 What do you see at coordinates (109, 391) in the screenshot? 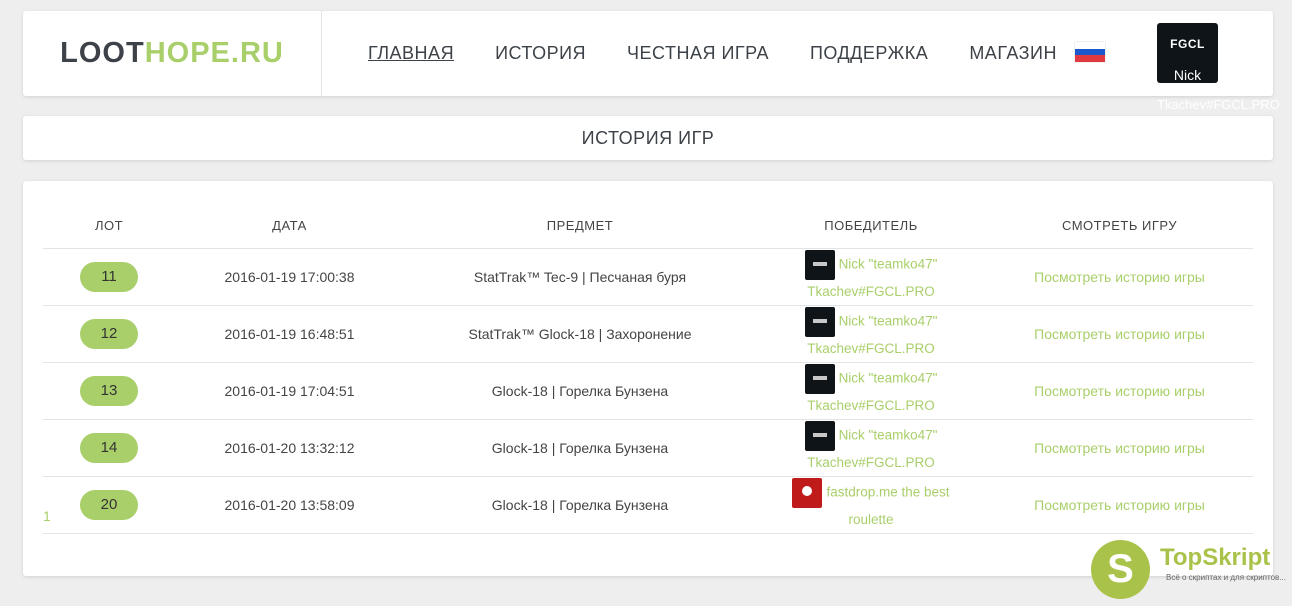
I see `lot-badge: 13` at bounding box center [109, 391].